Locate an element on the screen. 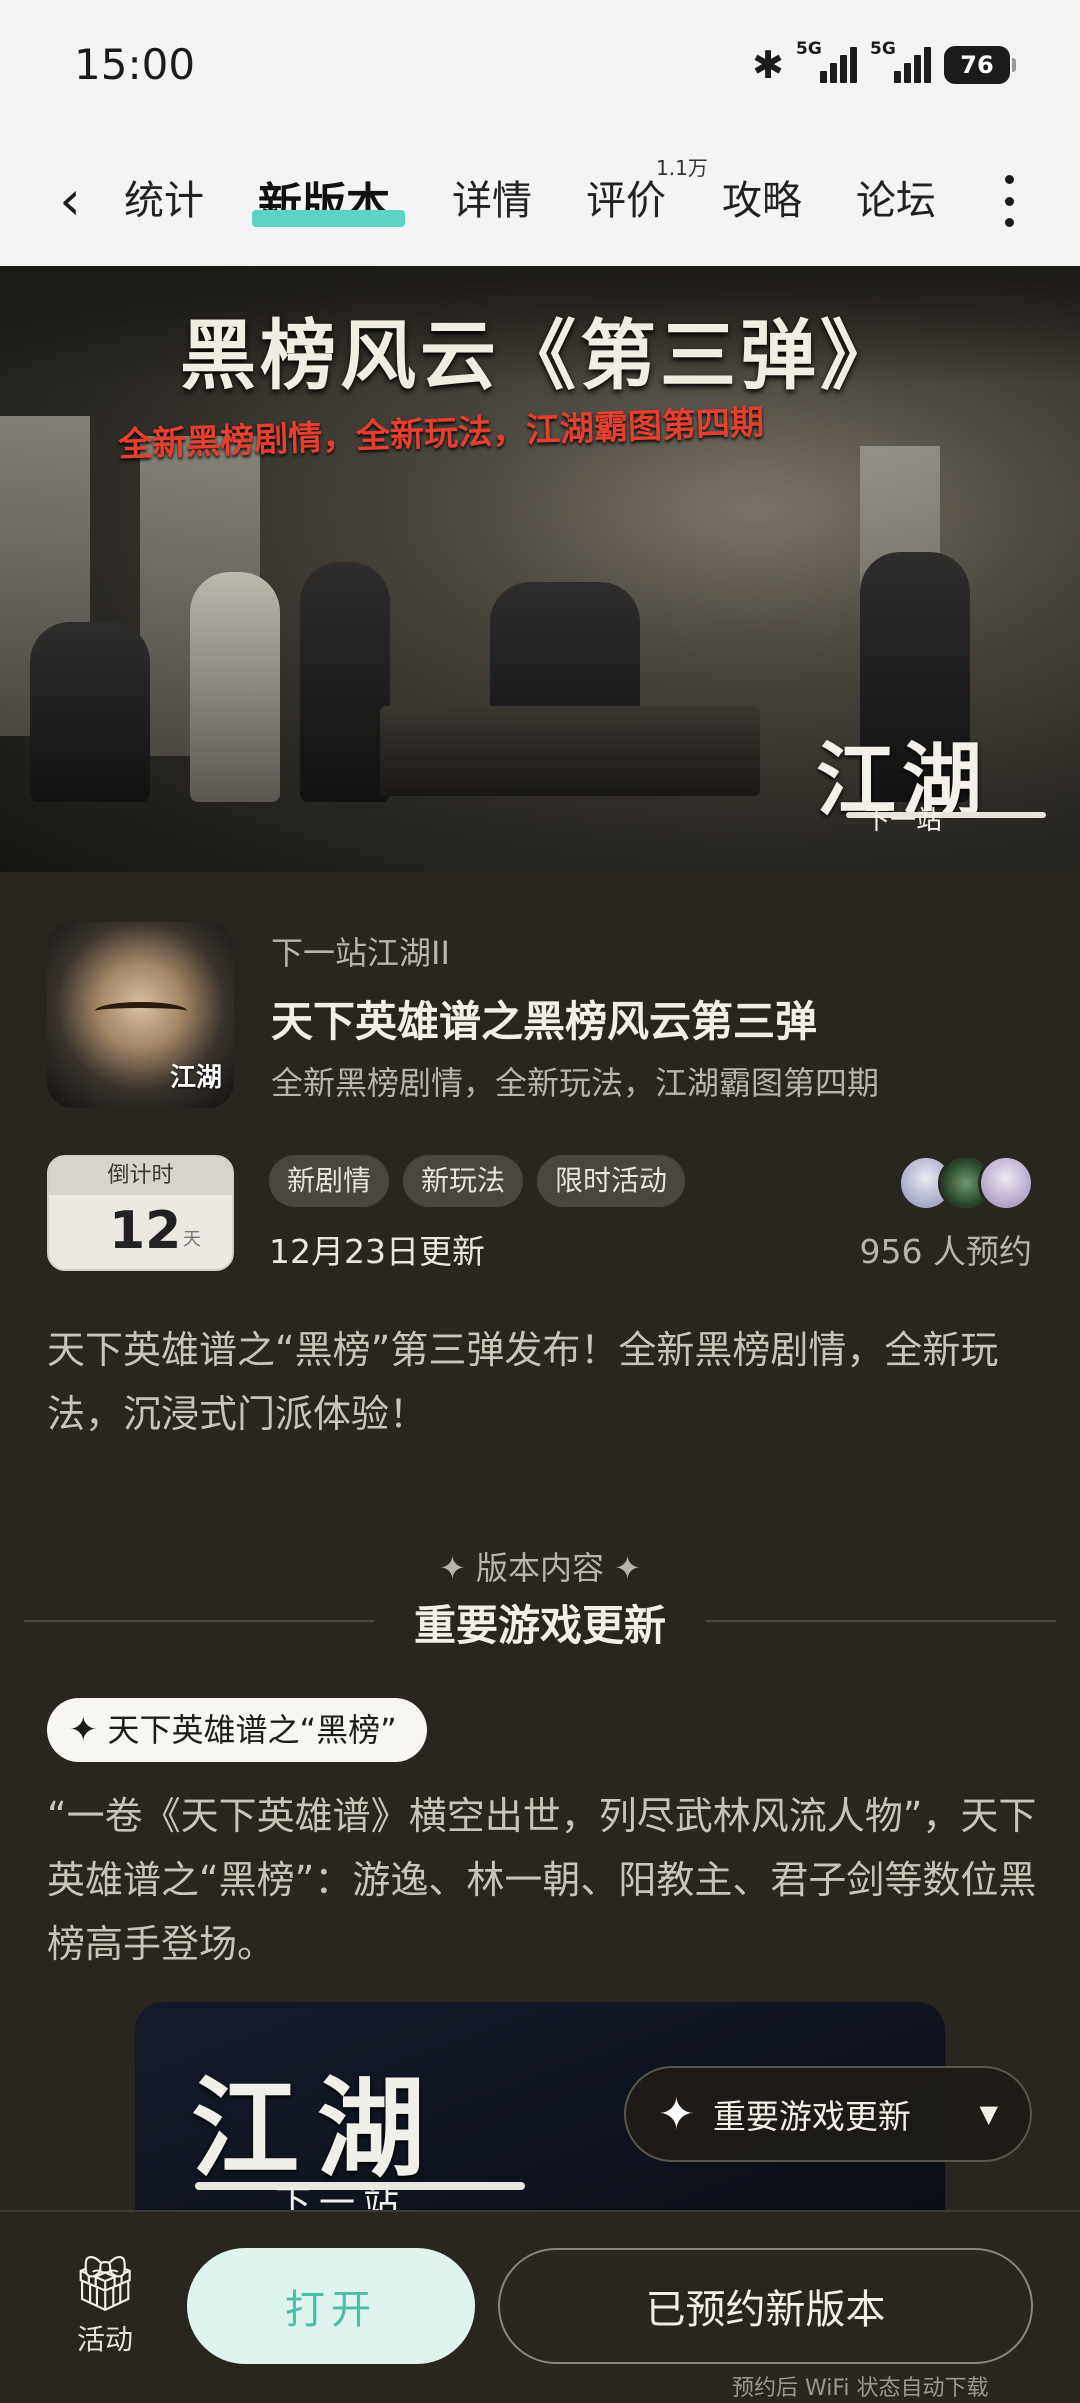 The image size is (1080, 2403). status-time: 15:00 is located at coordinates (135, 64).